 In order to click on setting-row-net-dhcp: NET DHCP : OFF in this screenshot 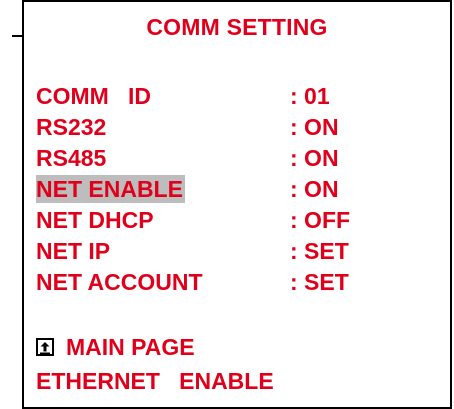, I will do `click(241, 221)`.